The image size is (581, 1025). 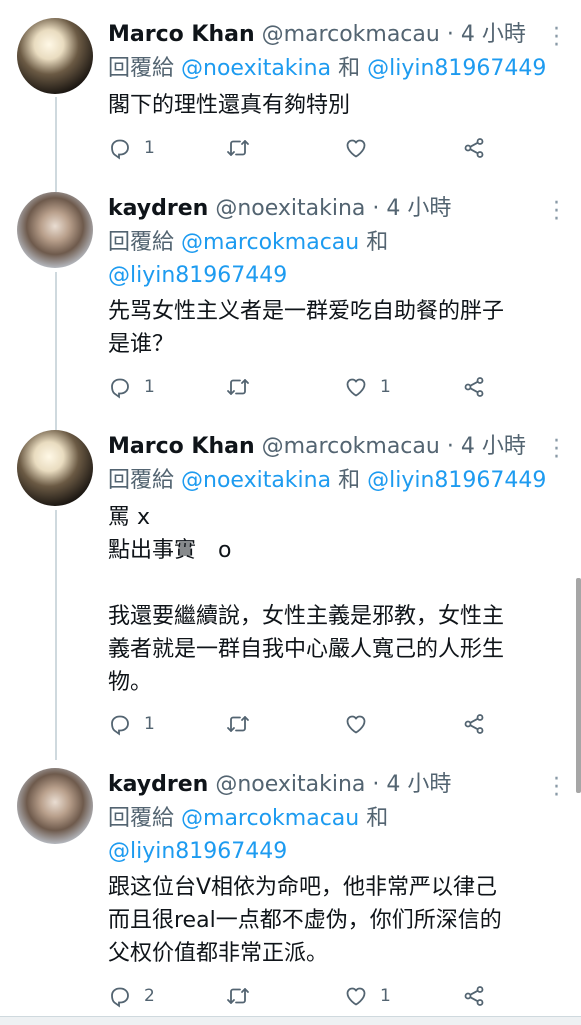 What do you see at coordinates (229, 105) in the screenshot?
I see `tweet-text: 閣下的理性還真有夠特別` at bounding box center [229, 105].